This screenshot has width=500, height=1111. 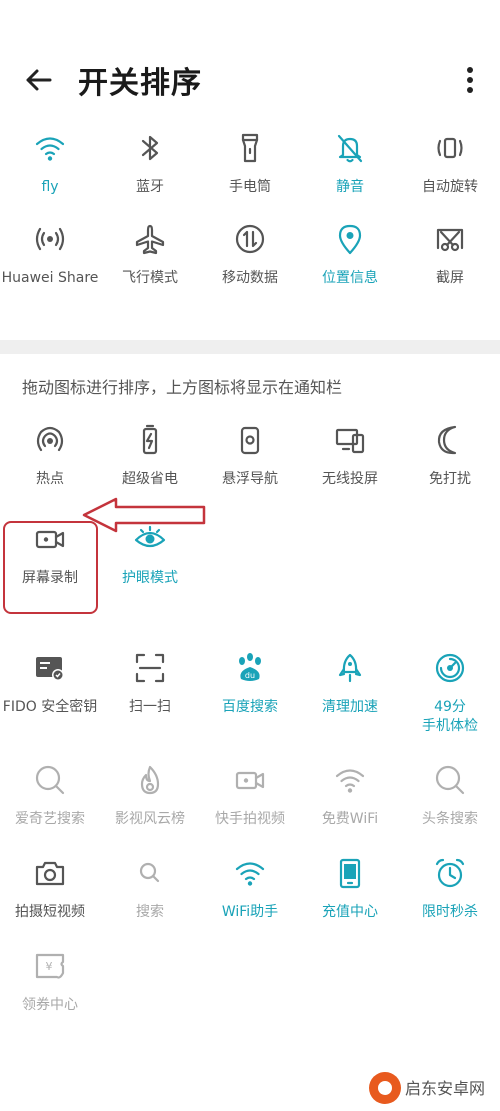 What do you see at coordinates (350, 873) in the screenshot?
I see `recharge-phone-icon` at bounding box center [350, 873].